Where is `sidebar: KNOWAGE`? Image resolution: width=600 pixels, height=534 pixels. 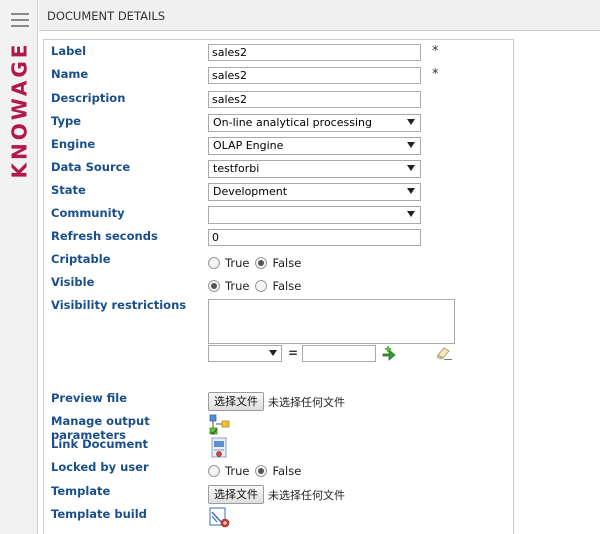 sidebar: KNOWAGE is located at coordinates (19, 267).